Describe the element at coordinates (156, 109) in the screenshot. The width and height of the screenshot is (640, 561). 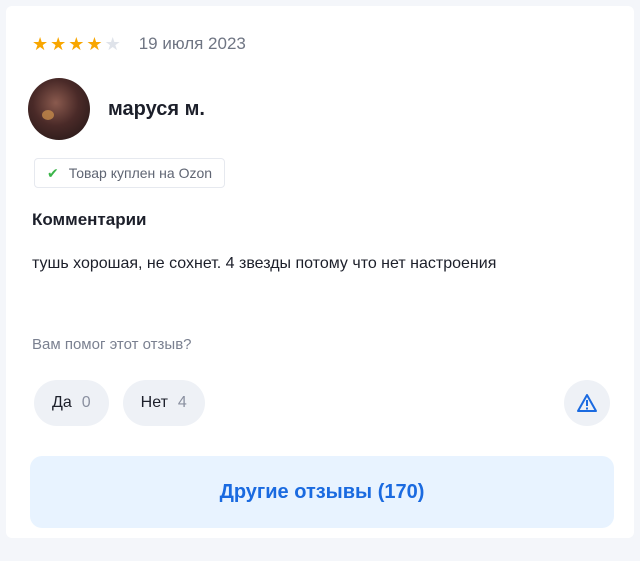
I see `author-name: маруся м.` at that location.